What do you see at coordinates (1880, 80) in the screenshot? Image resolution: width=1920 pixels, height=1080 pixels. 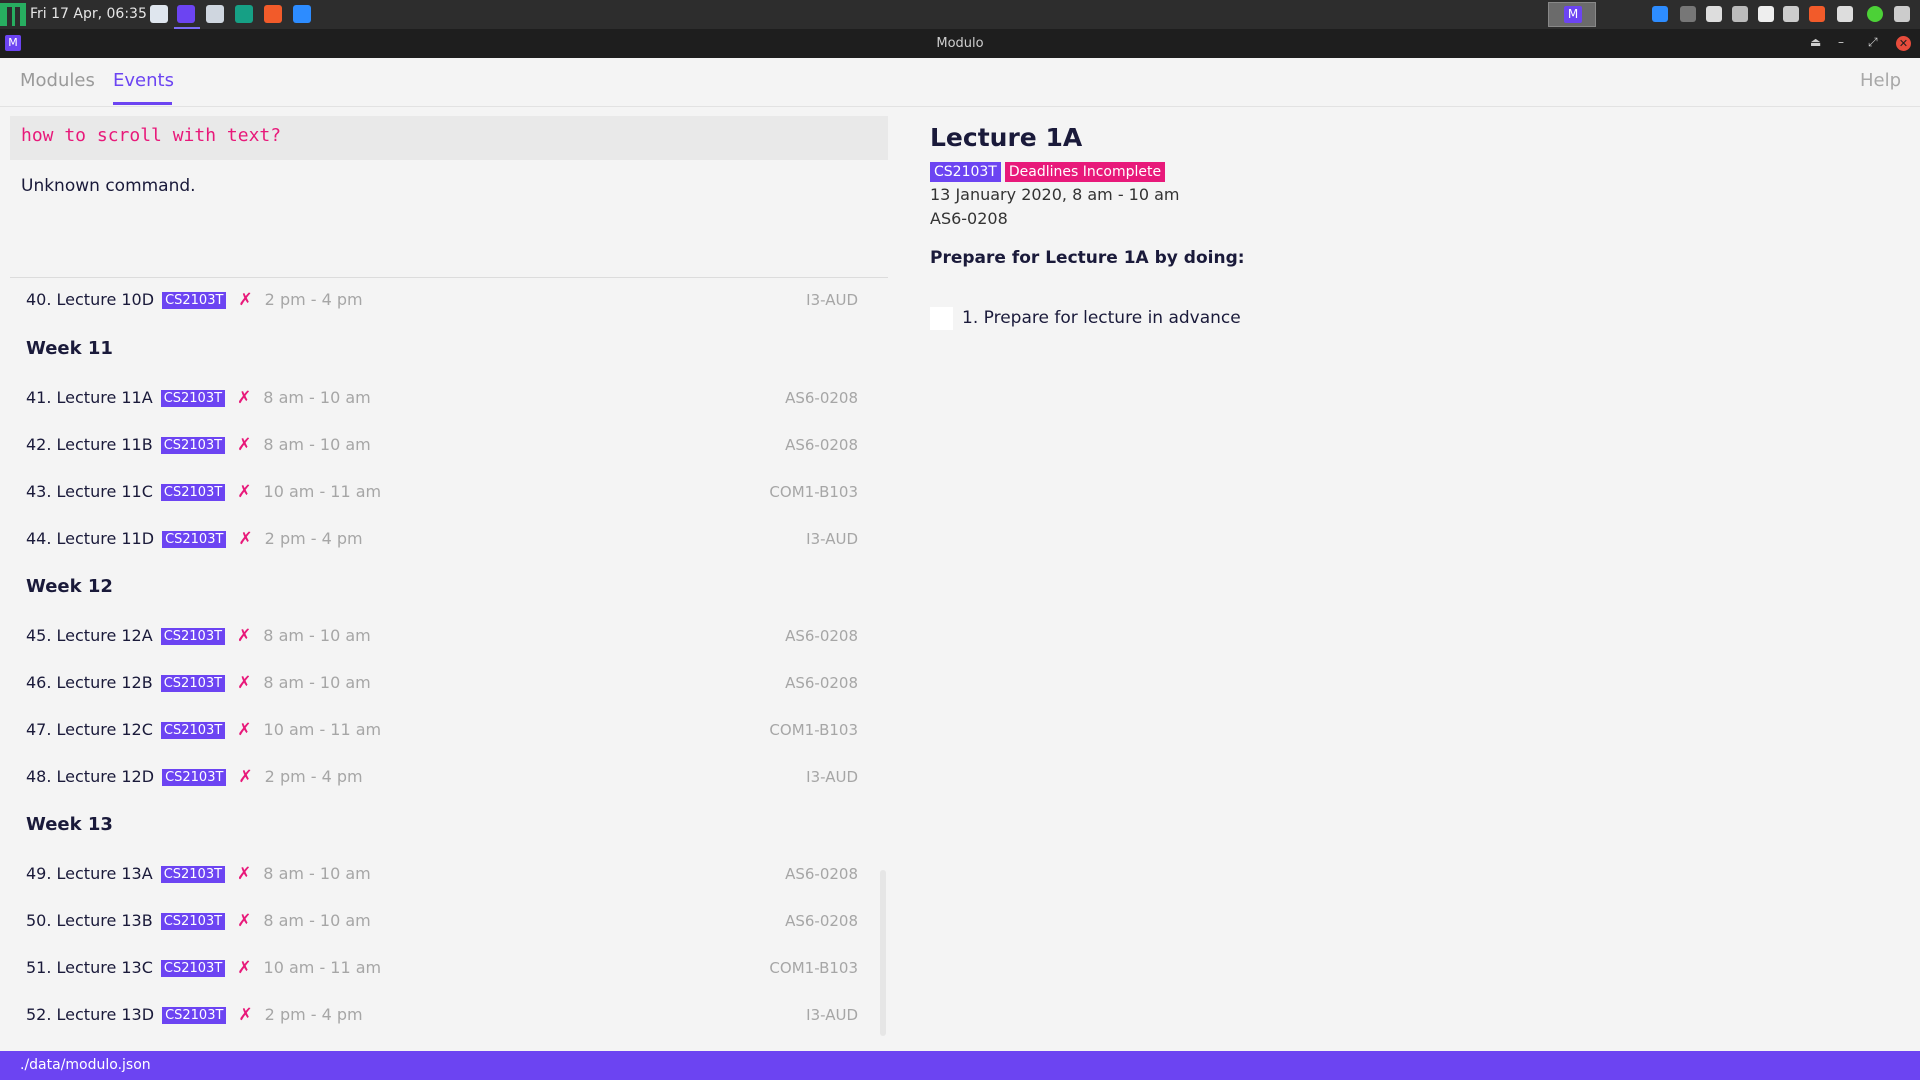 I see `help-button: Help` at bounding box center [1880, 80].